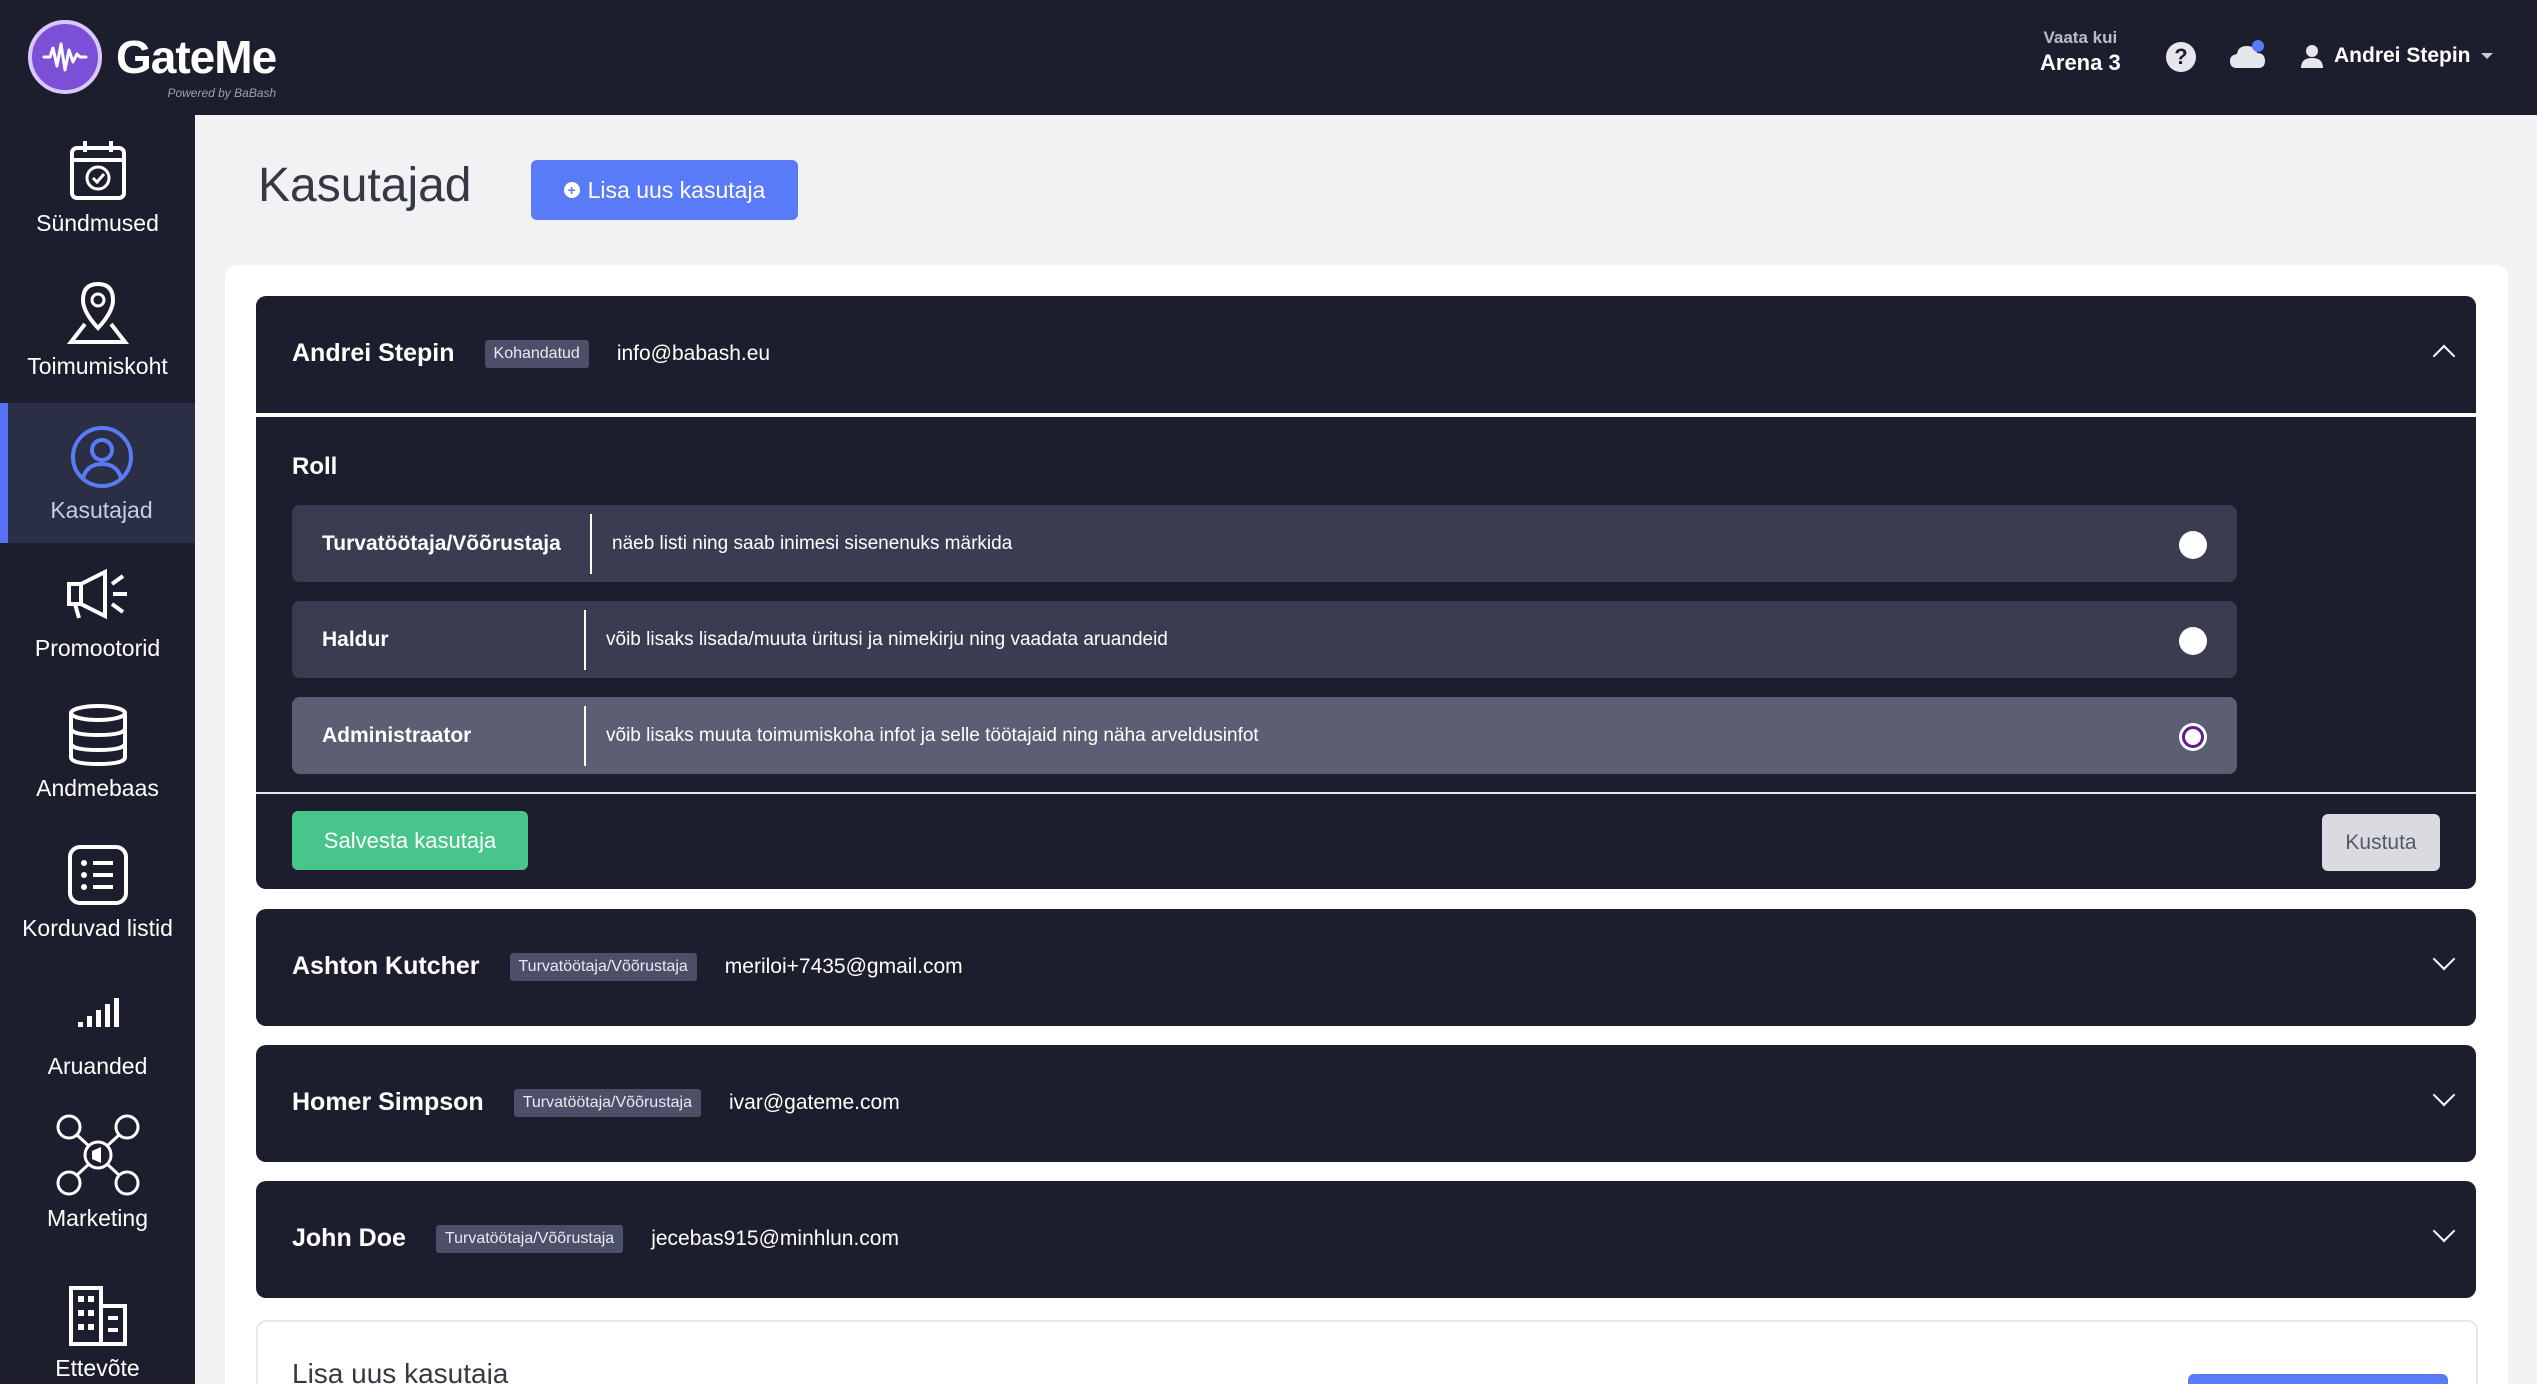  I want to click on role-badge: Kohandatud, so click(536, 353).